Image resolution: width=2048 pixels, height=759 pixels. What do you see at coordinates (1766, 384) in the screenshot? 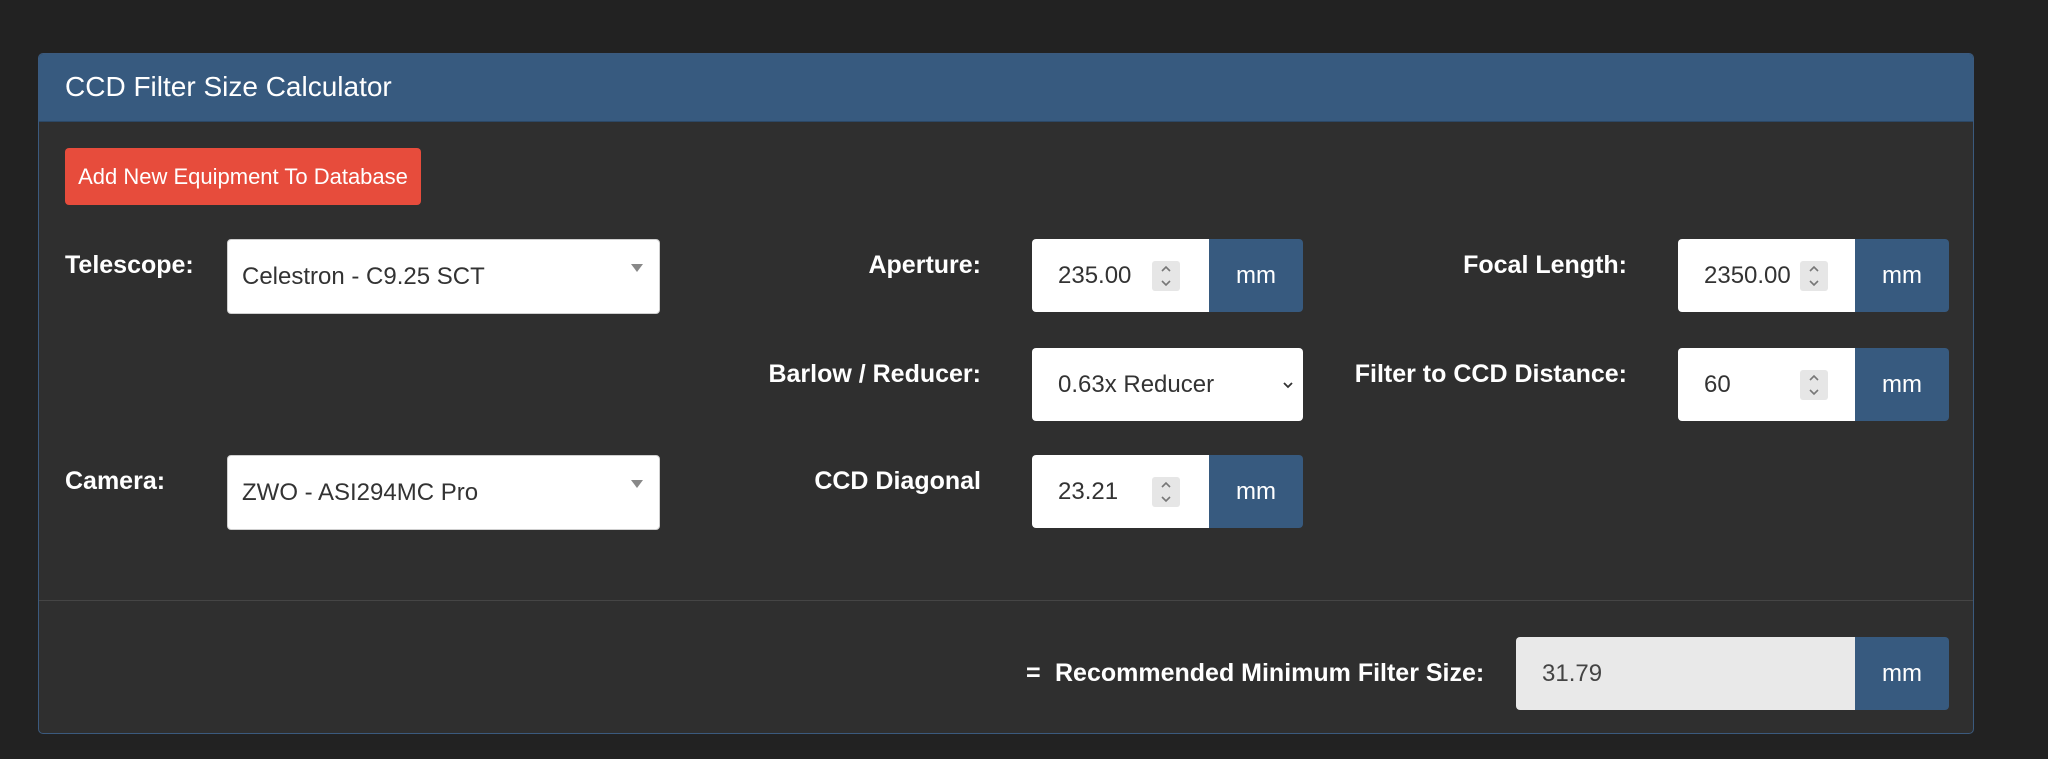
I see `filter-distance-input: 60` at bounding box center [1766, 384].